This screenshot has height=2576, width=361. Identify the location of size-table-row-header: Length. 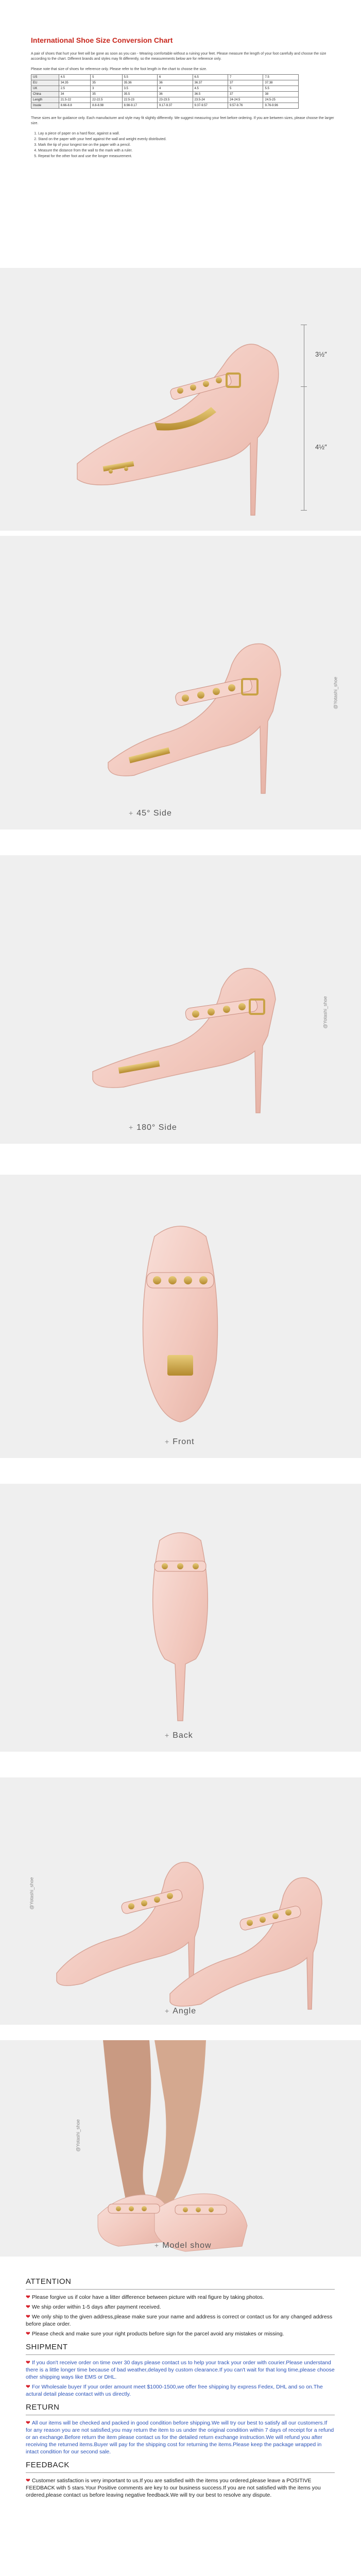
(45, 100).